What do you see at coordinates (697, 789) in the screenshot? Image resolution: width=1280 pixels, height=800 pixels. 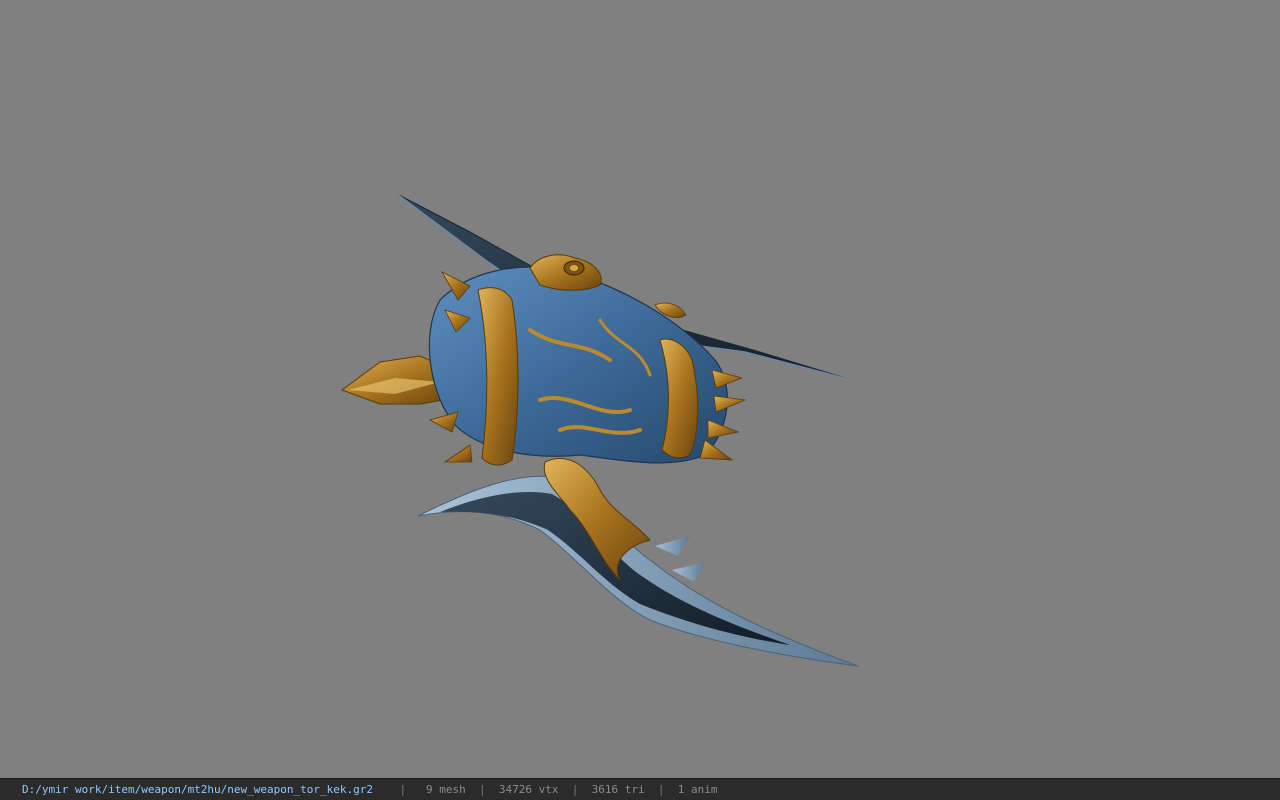 I see `anim-count-label: 1 anim` at bounding box center [697, 789].